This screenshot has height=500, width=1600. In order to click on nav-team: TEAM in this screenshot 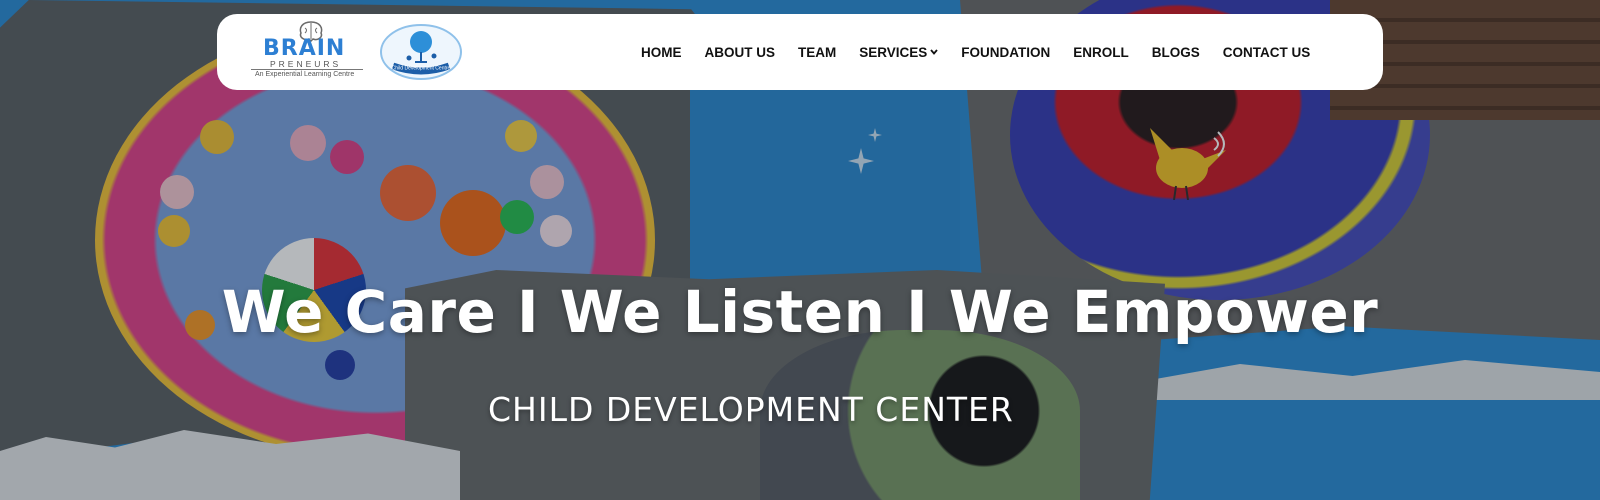, I will do `click(817, 52)`.